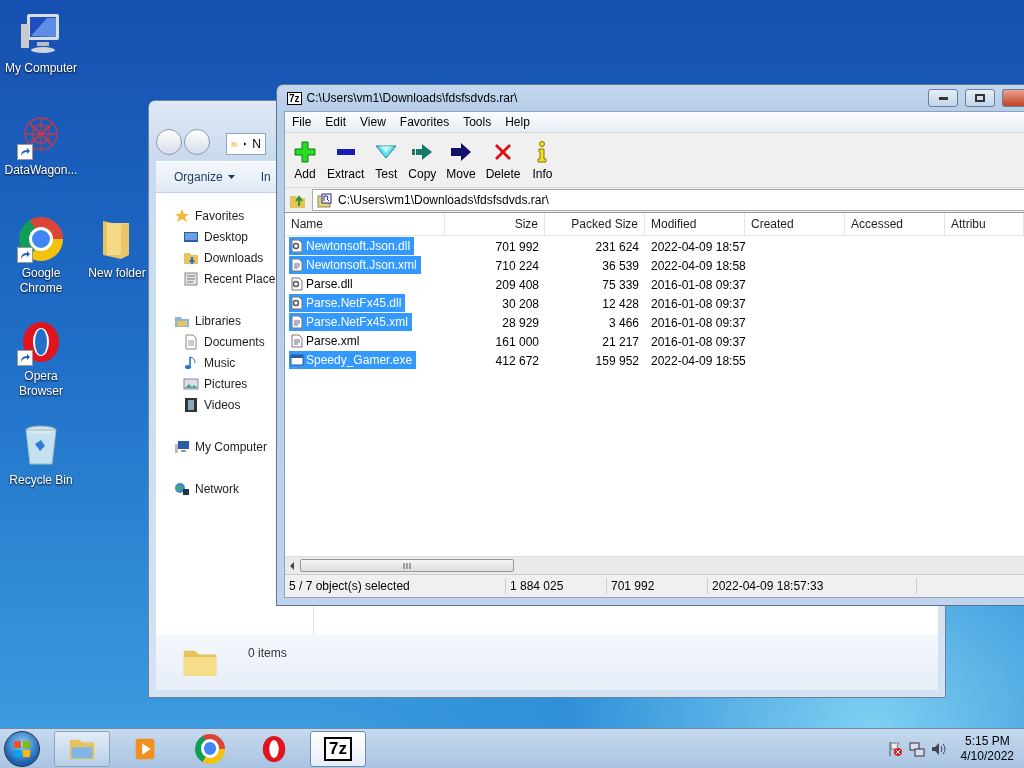 The height and width of the screenshot is (768, 1024). Describe the element at coordinates (365, 224) in the screenshot. I see `column-header: Name` at that location.